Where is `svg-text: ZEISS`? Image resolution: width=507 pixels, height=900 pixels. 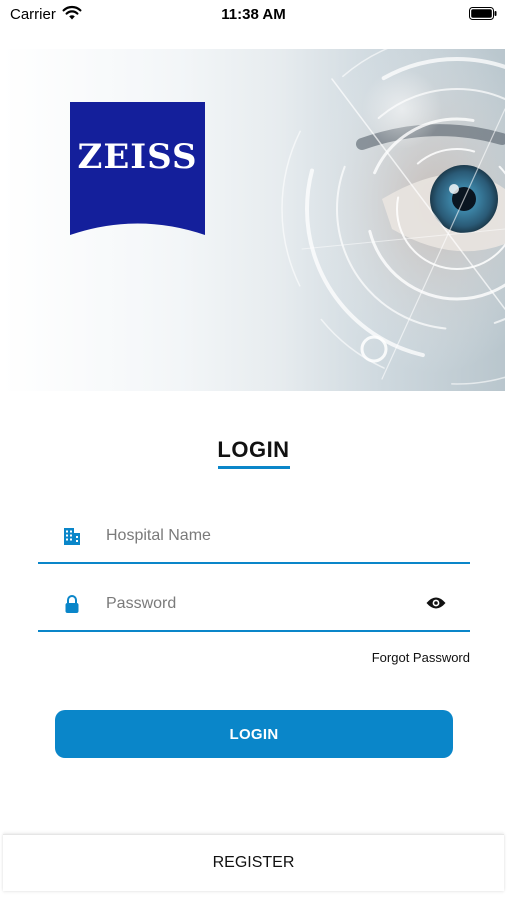 svg-text: ZEISS is located at coordinates (138, 157).